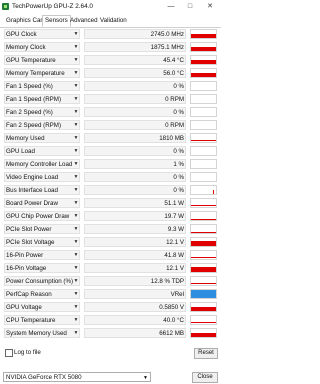 This screenshot has height=384, width=320. I want to click on sensor-row: CPU Temperature ▼ 40.0 °C, so click(110, 320).